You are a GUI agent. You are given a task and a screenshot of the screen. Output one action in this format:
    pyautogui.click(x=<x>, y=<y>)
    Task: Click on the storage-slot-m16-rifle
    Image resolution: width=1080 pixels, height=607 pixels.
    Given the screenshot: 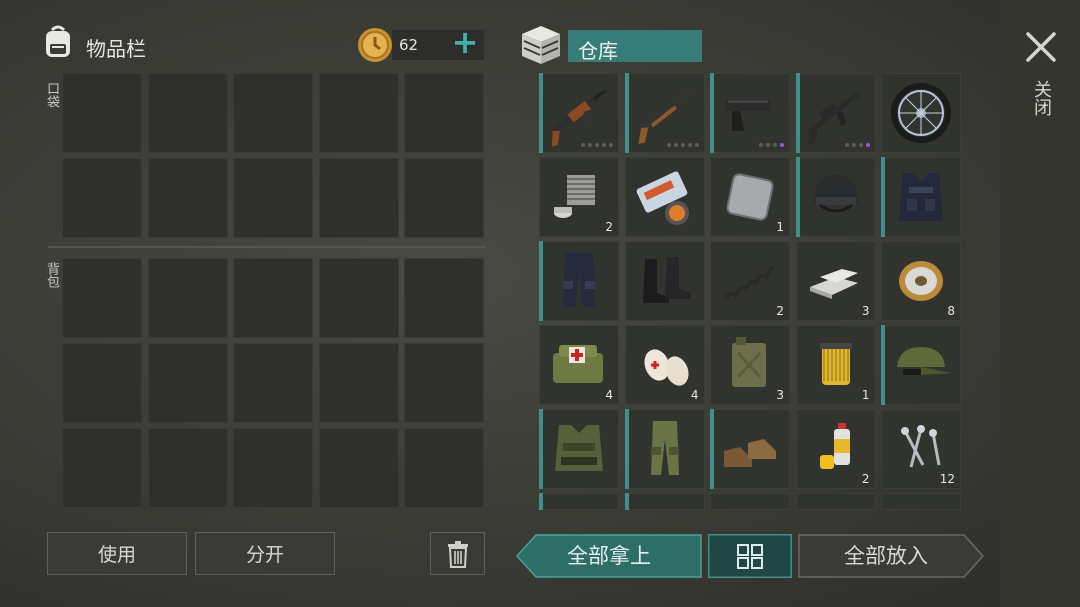 What is the action you would take?
    pyautogui.click(x=835, y=113)
    